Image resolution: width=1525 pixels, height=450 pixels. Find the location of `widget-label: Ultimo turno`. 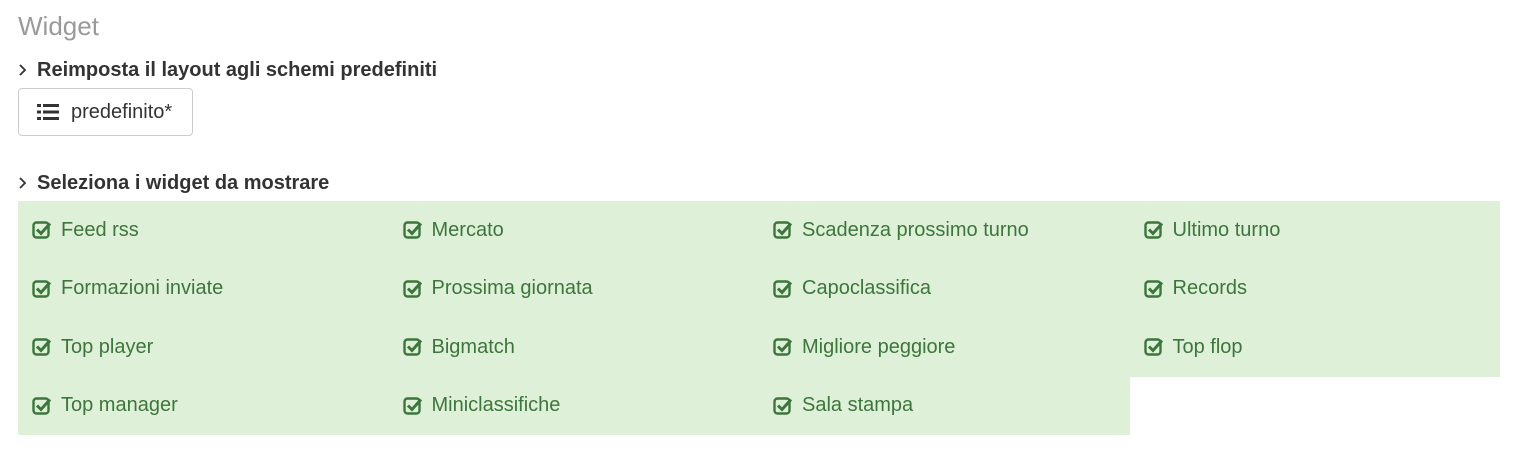

widget-label: Ultimo turno is located at coordinates (1226, 229).